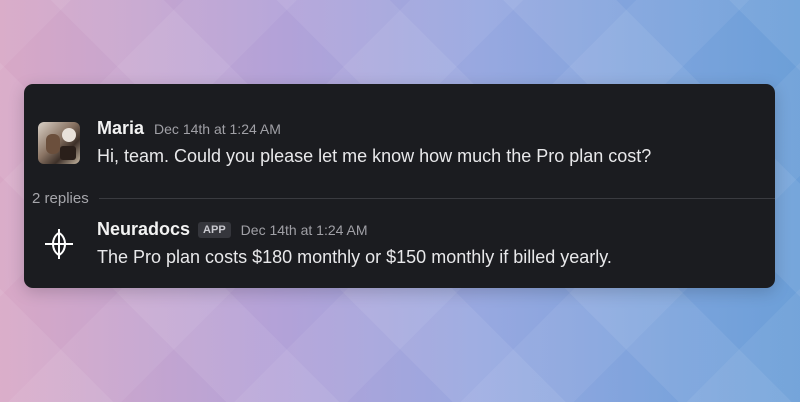  I want to click on neuradocs-logo-icon, so click(59, 244).